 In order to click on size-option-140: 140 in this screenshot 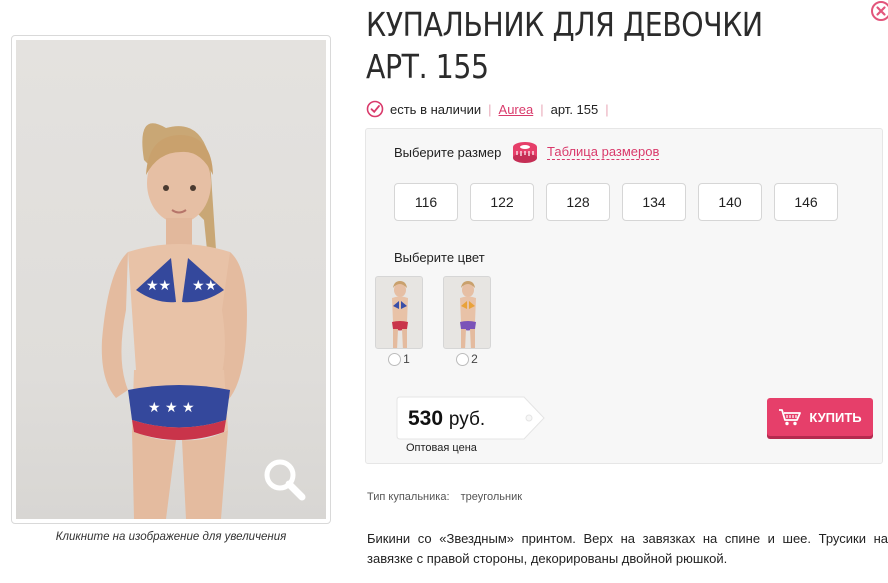, I will do `click(730, 202)`.